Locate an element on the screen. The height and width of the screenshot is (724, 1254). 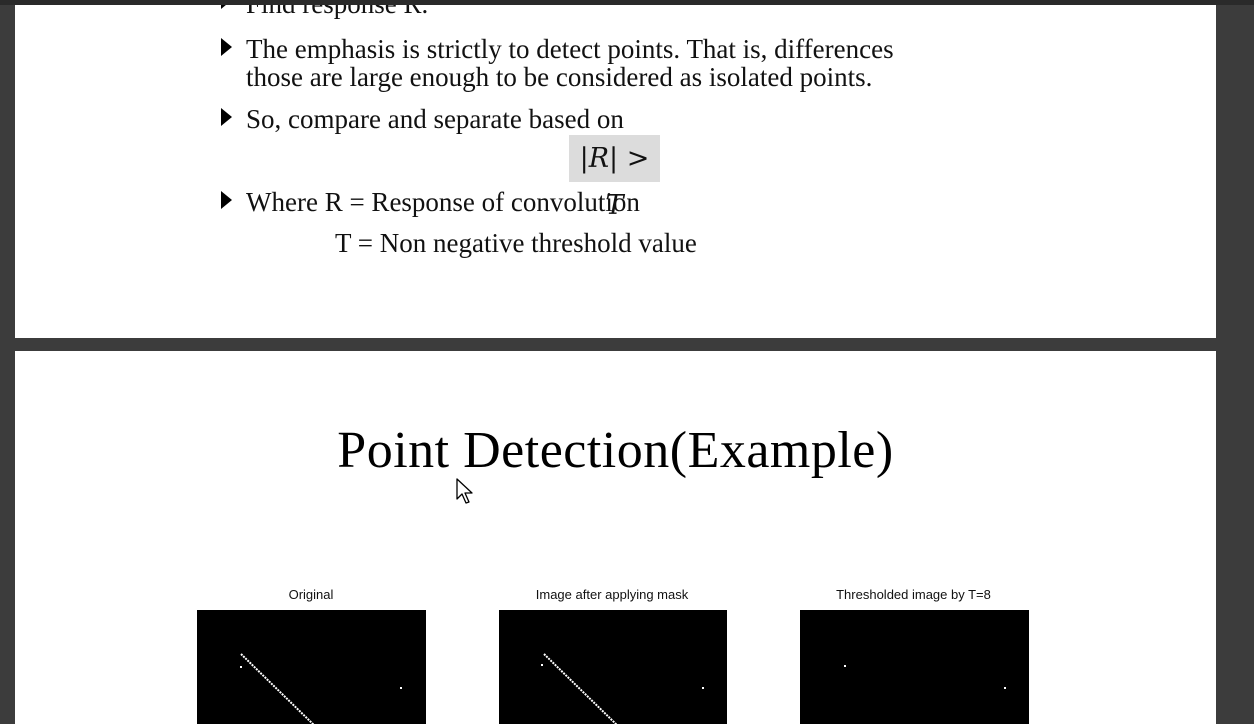
mouse-pointer-icon is located at coordinates (466, 494).